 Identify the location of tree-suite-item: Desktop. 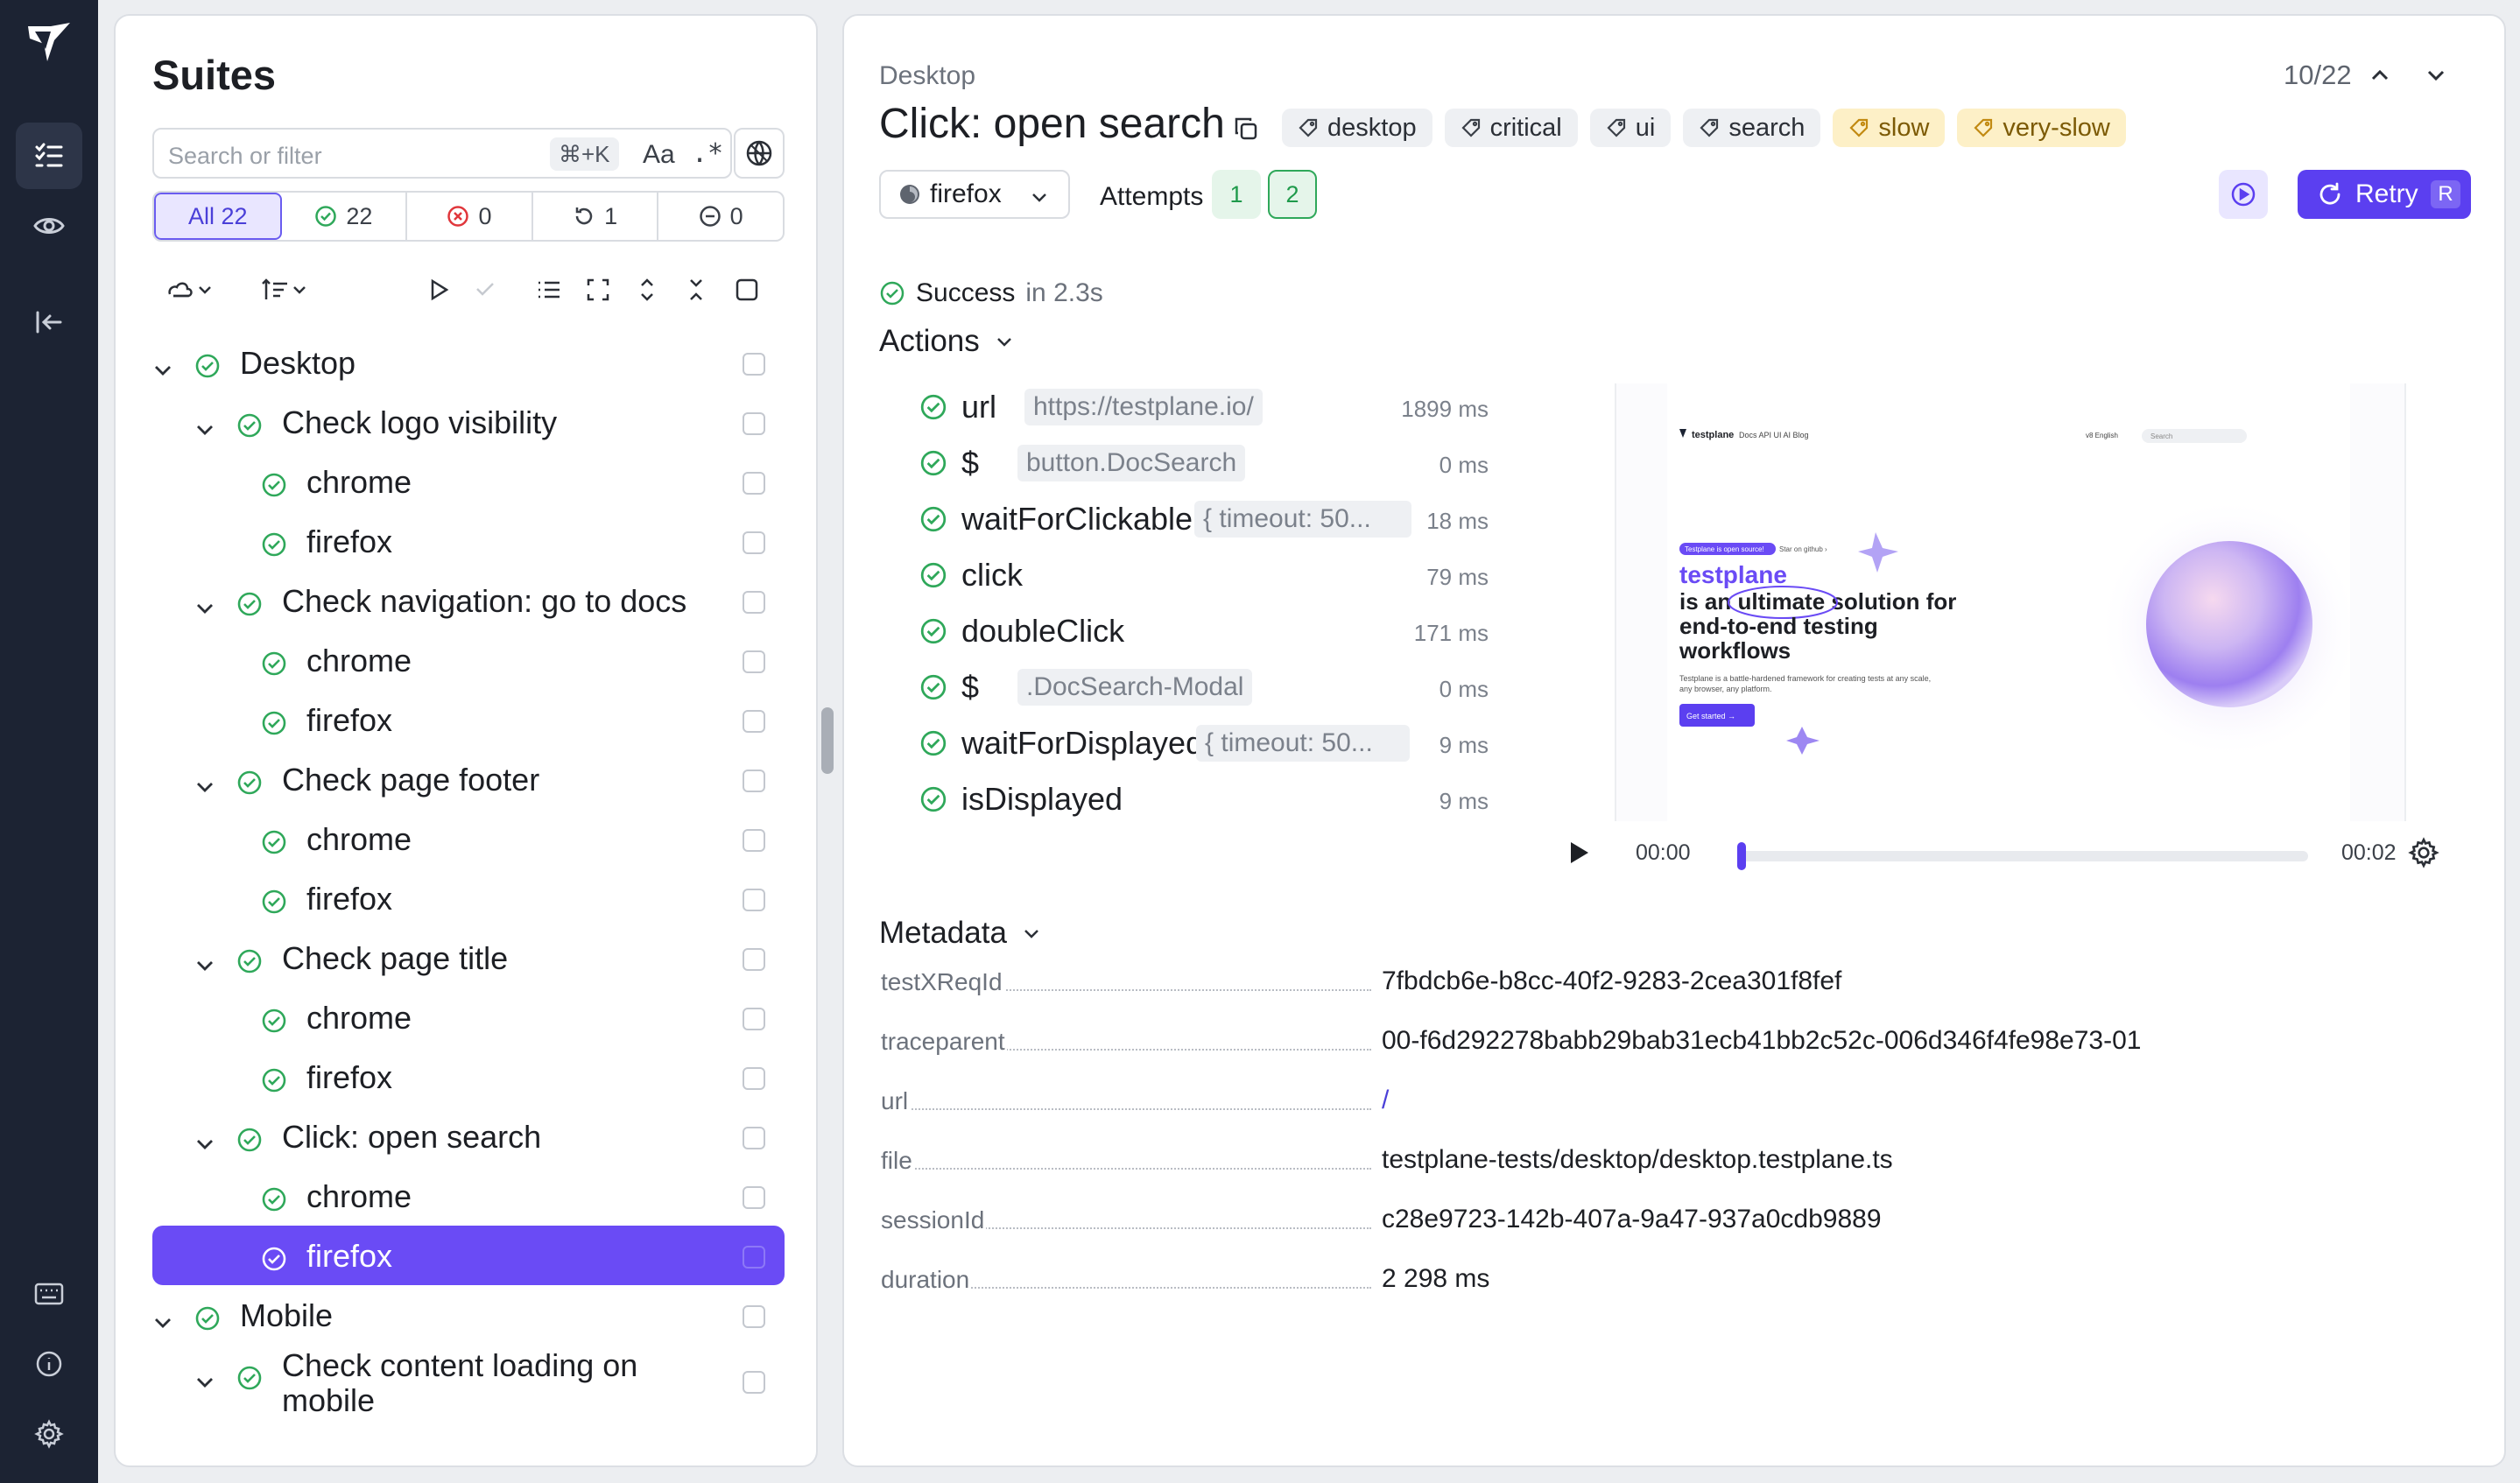
(468, 362).